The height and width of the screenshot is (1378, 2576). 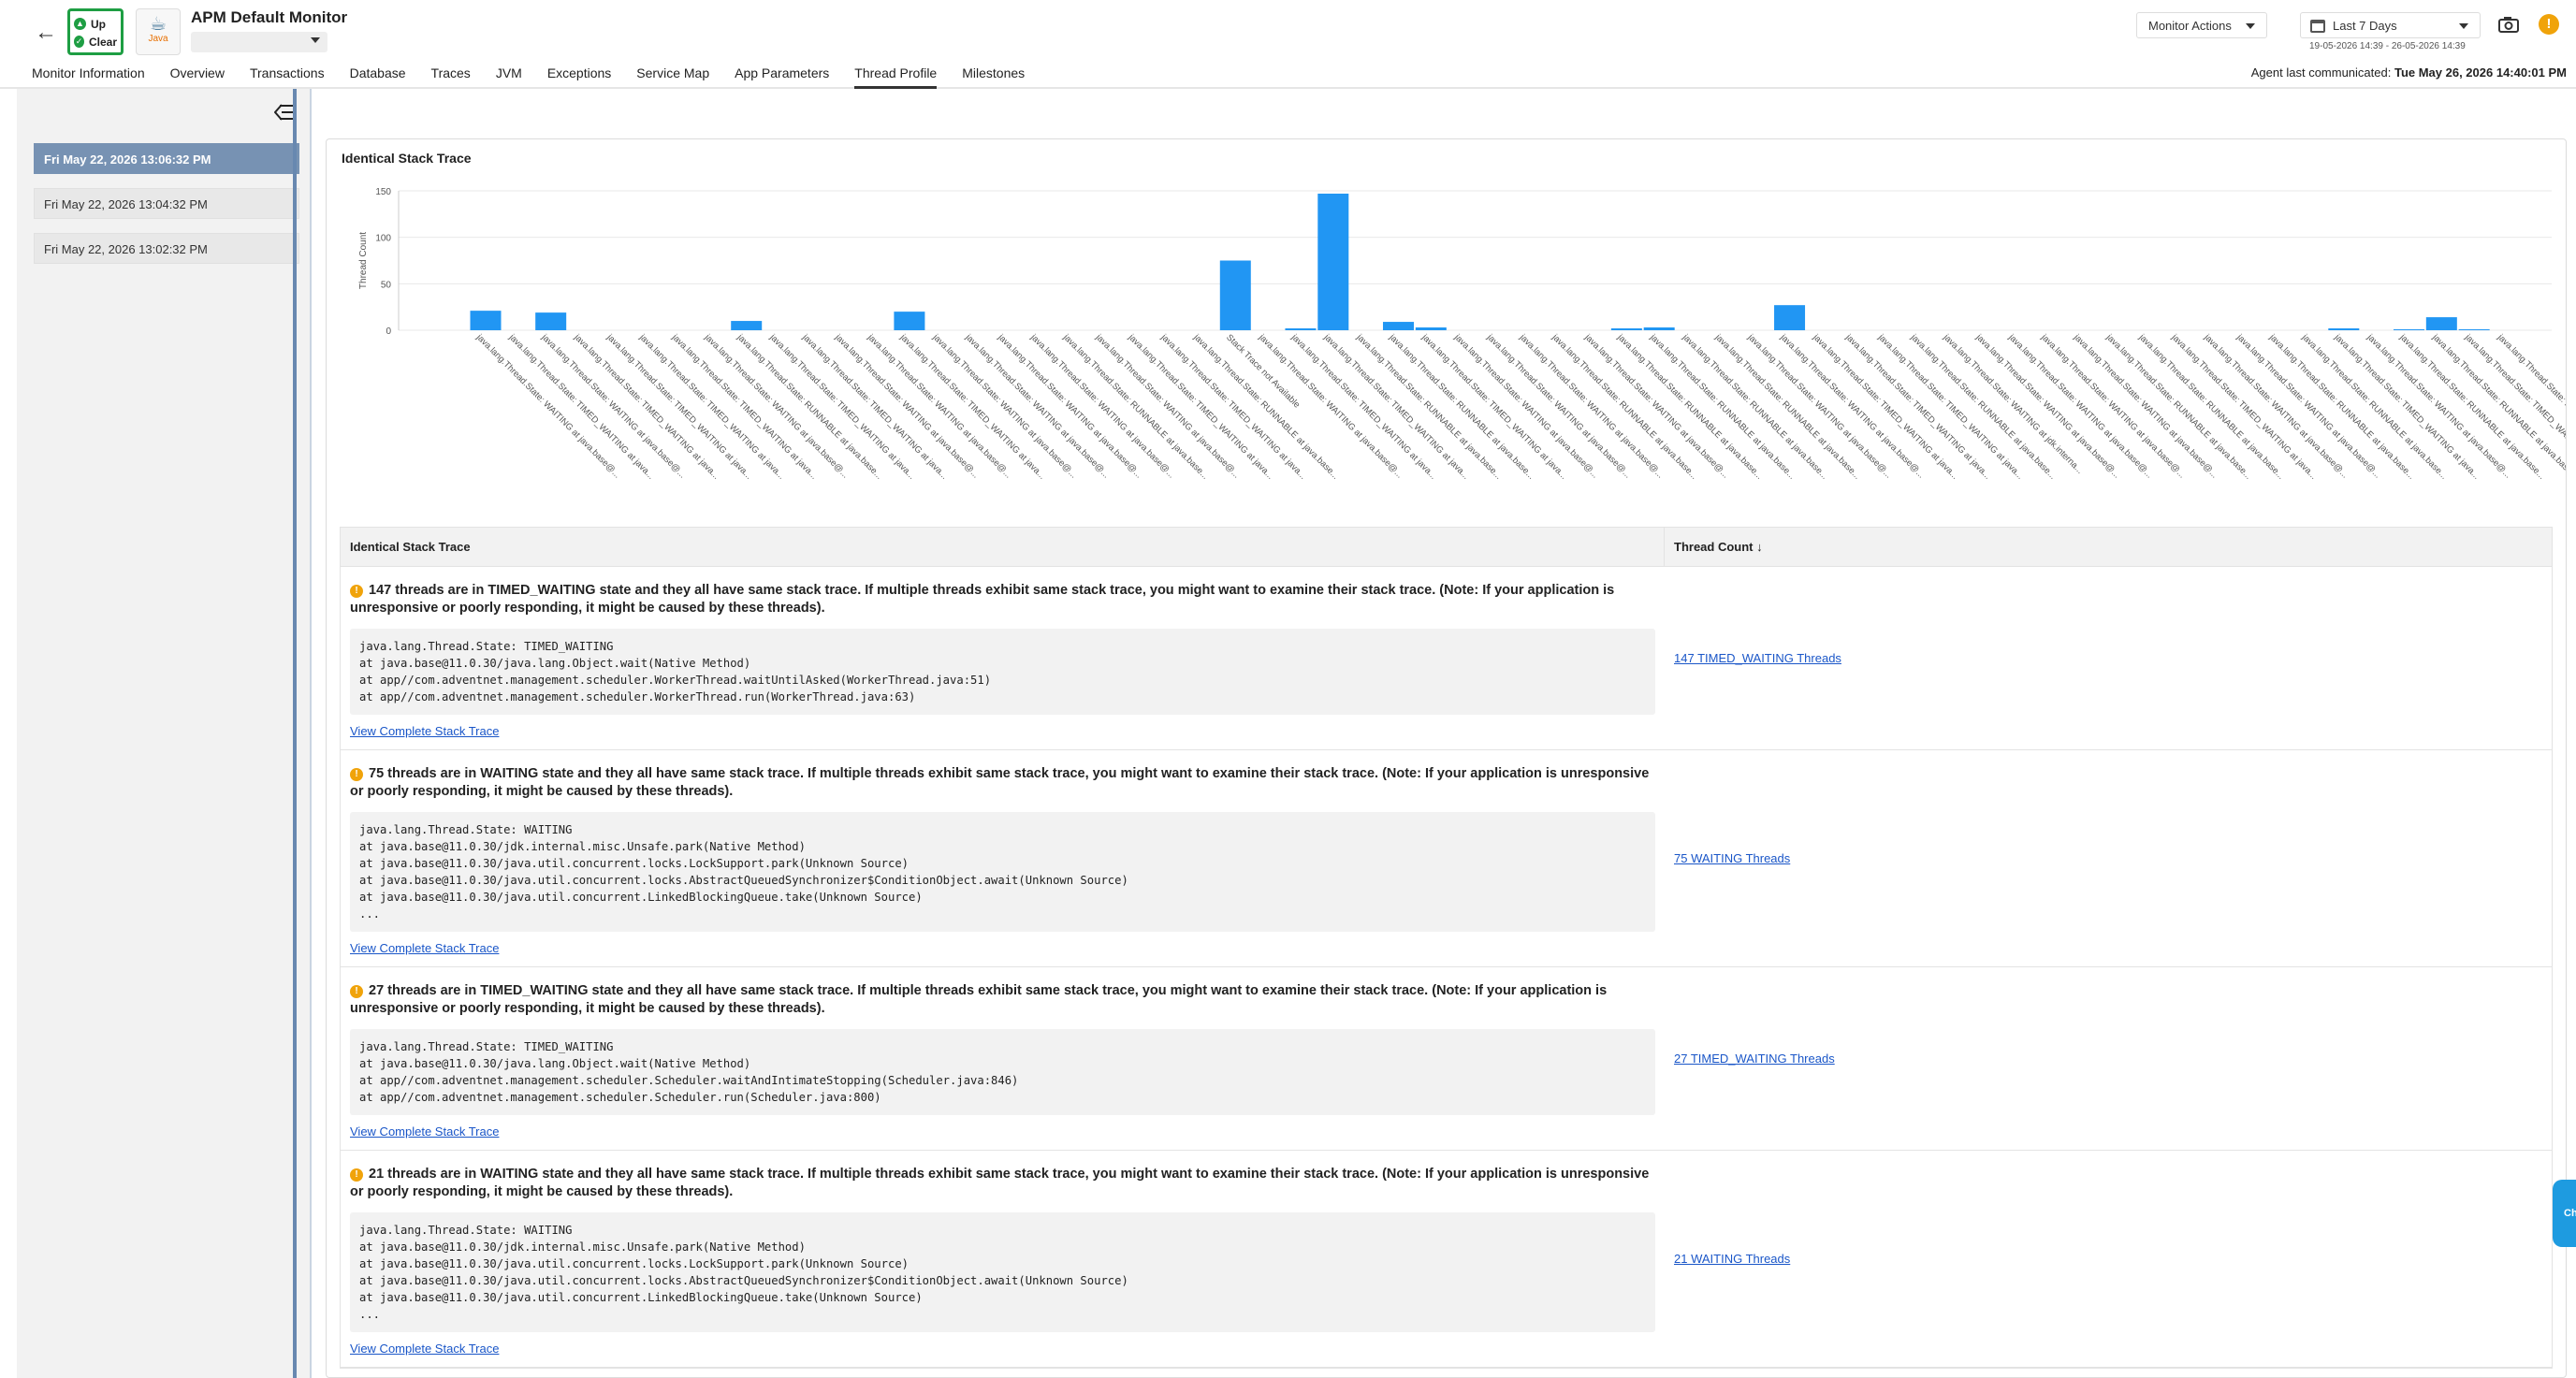 What do you see at coordinates (1714, 547) in the screenshot?
I see `thread-count-header-label: Thread Count` at bounding box center [1714, 547].